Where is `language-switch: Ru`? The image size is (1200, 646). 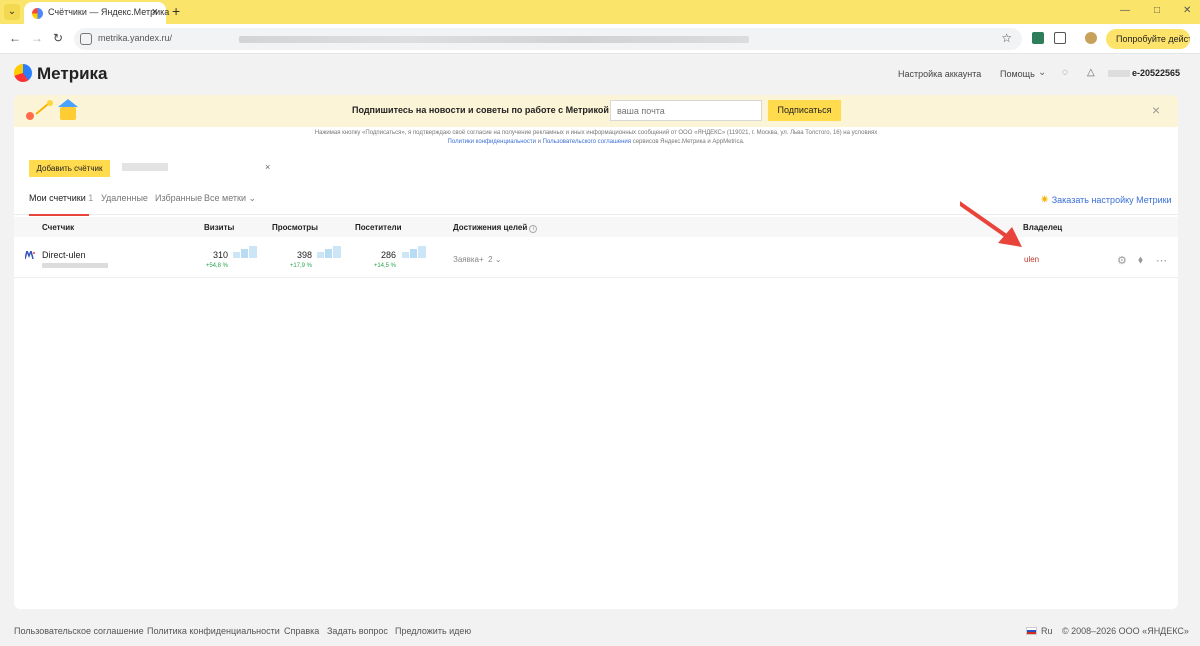
language-switch: Ru is located at coordinates (1047, 631).